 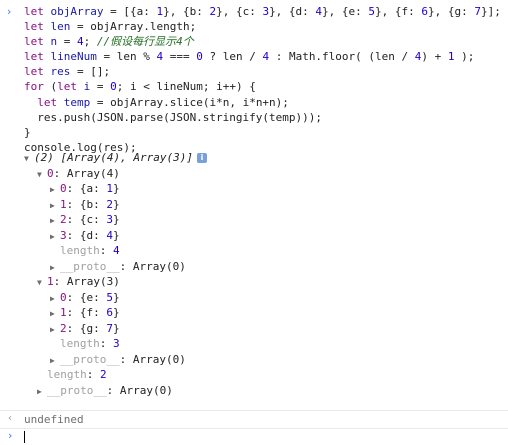 I want to click on tree-row: ▼ (2) [Array(4), Array(3)] i, so click(x=115, y=157).